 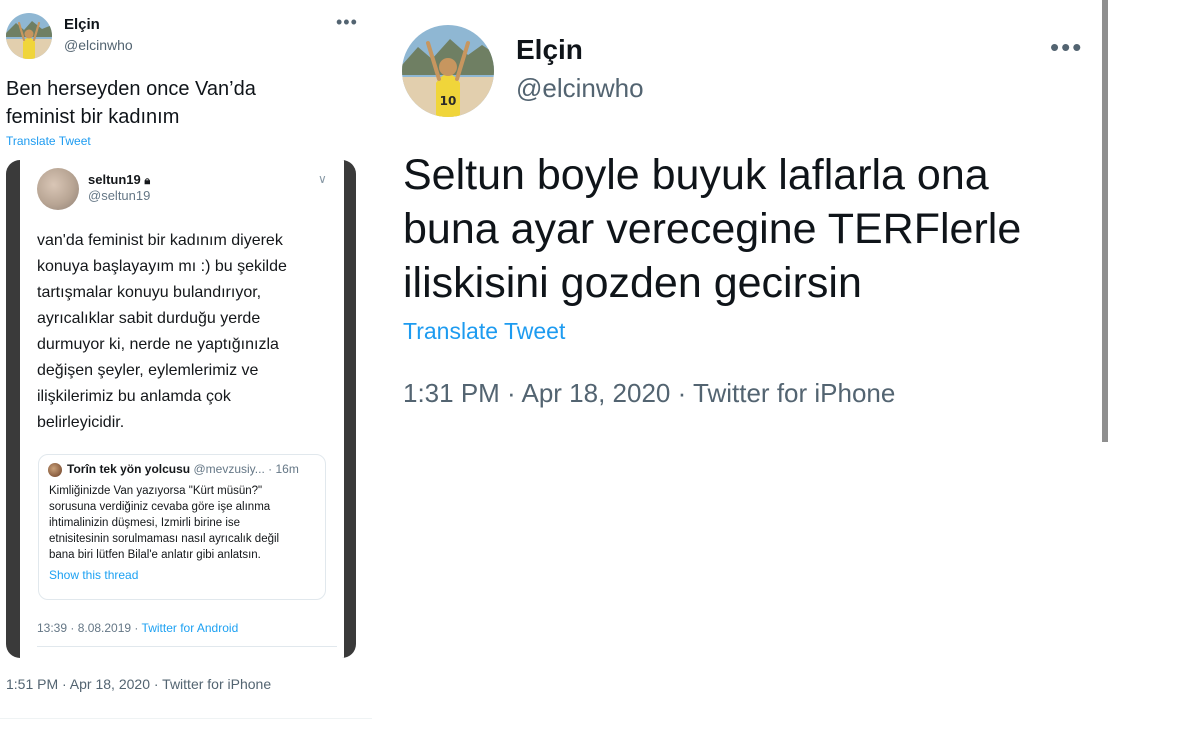 I want to click on divider, so click(x=186, y=718).